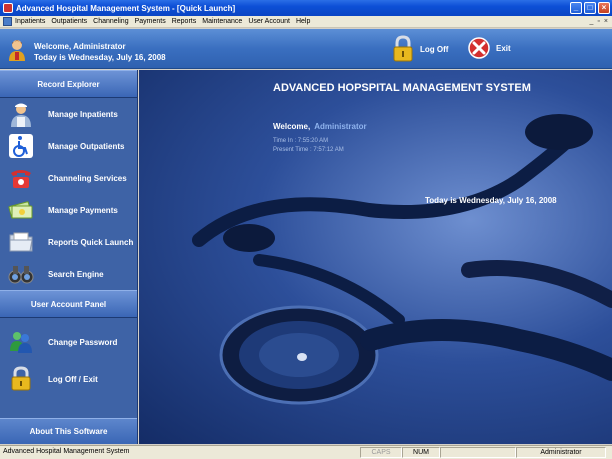  What do you see at coordinates (30, 21) in the screenshot?
I see `menu-inpatients: Inpatients` at bounding box center [30, 21].